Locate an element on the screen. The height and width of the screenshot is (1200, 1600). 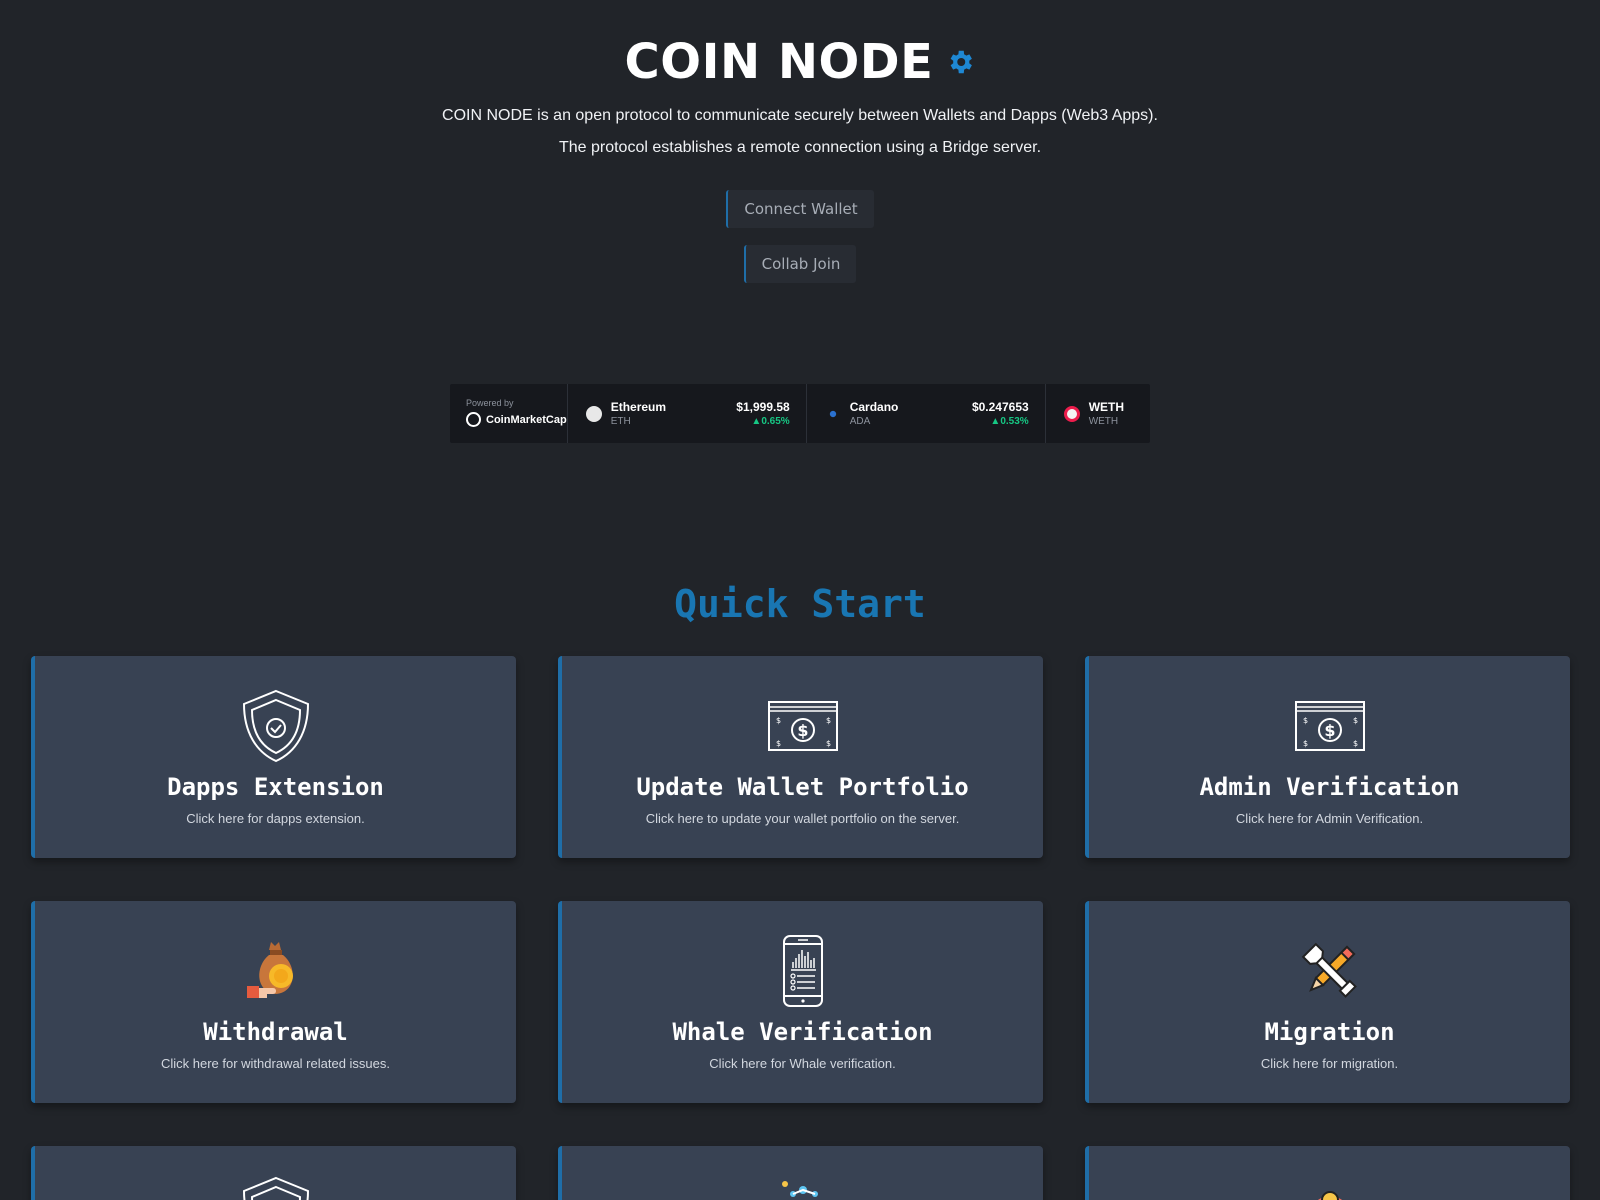
ticker-coin-cardano: Cardano ADA $0.247653 ▲0.53% is located at coordinates (926, 413).